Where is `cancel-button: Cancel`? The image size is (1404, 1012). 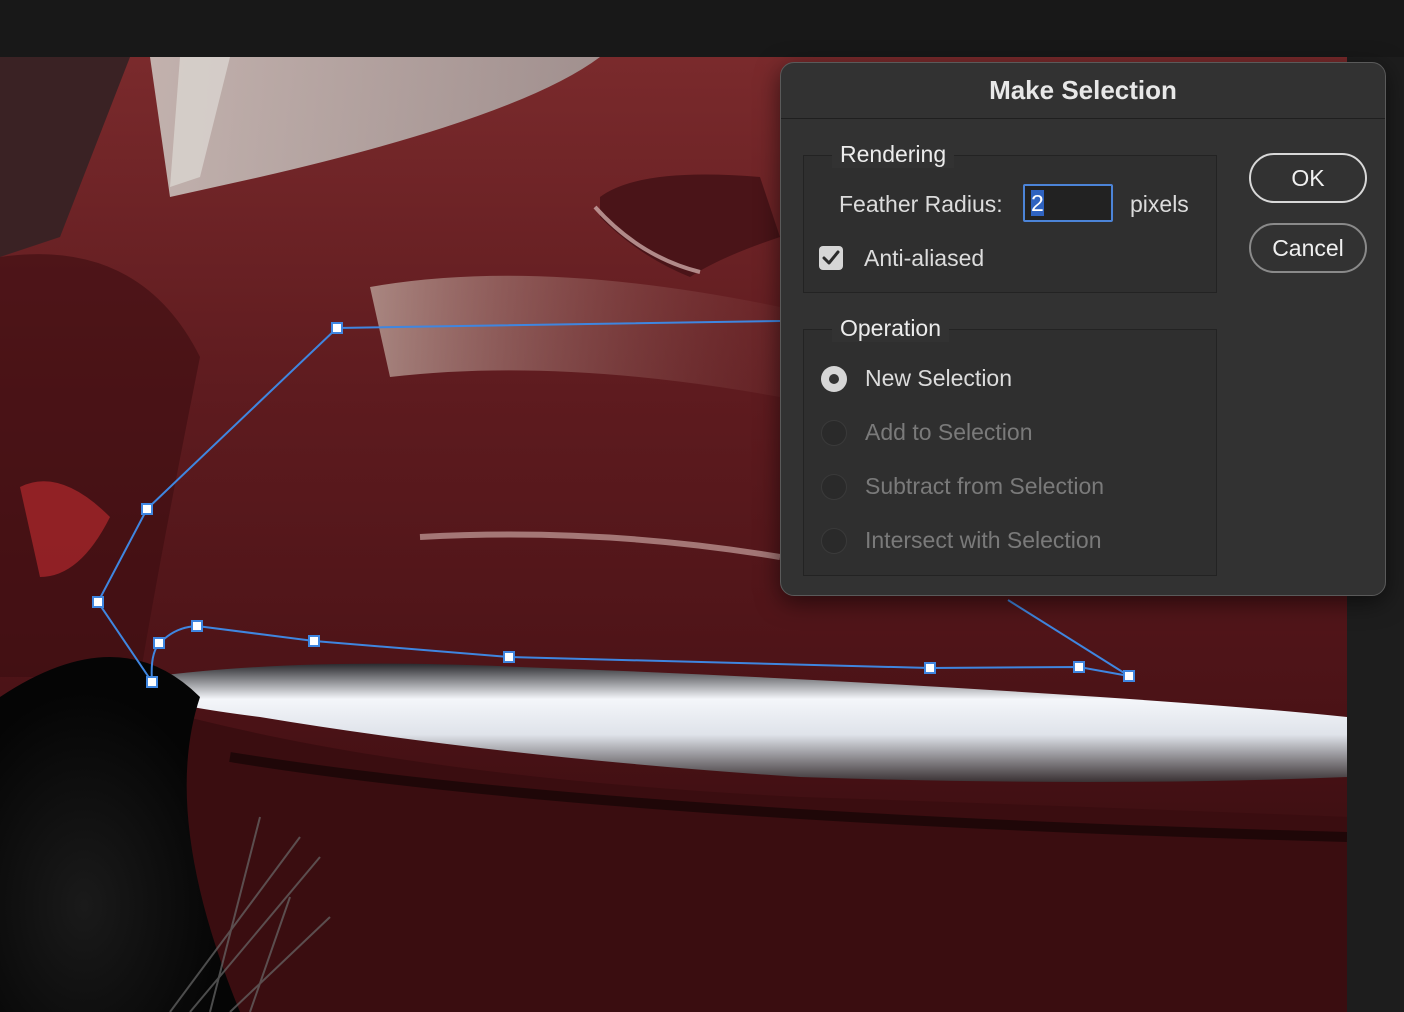
cancel-button: Cancel is located at coordinates (1308, 248).